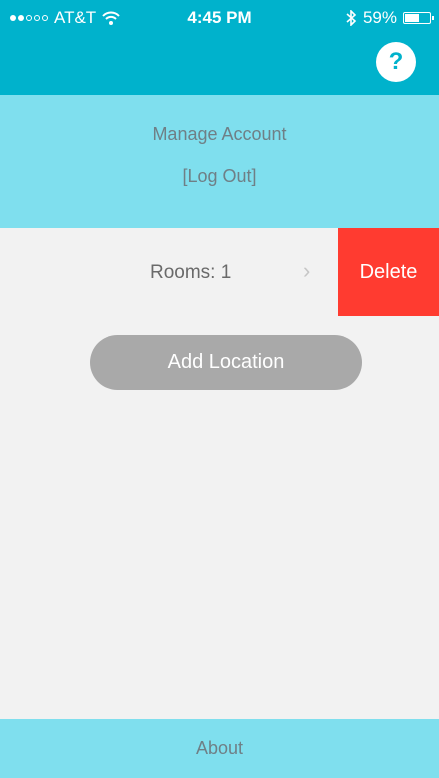  I want to click on manage-account-link: Manage Account, so click(219, 134).